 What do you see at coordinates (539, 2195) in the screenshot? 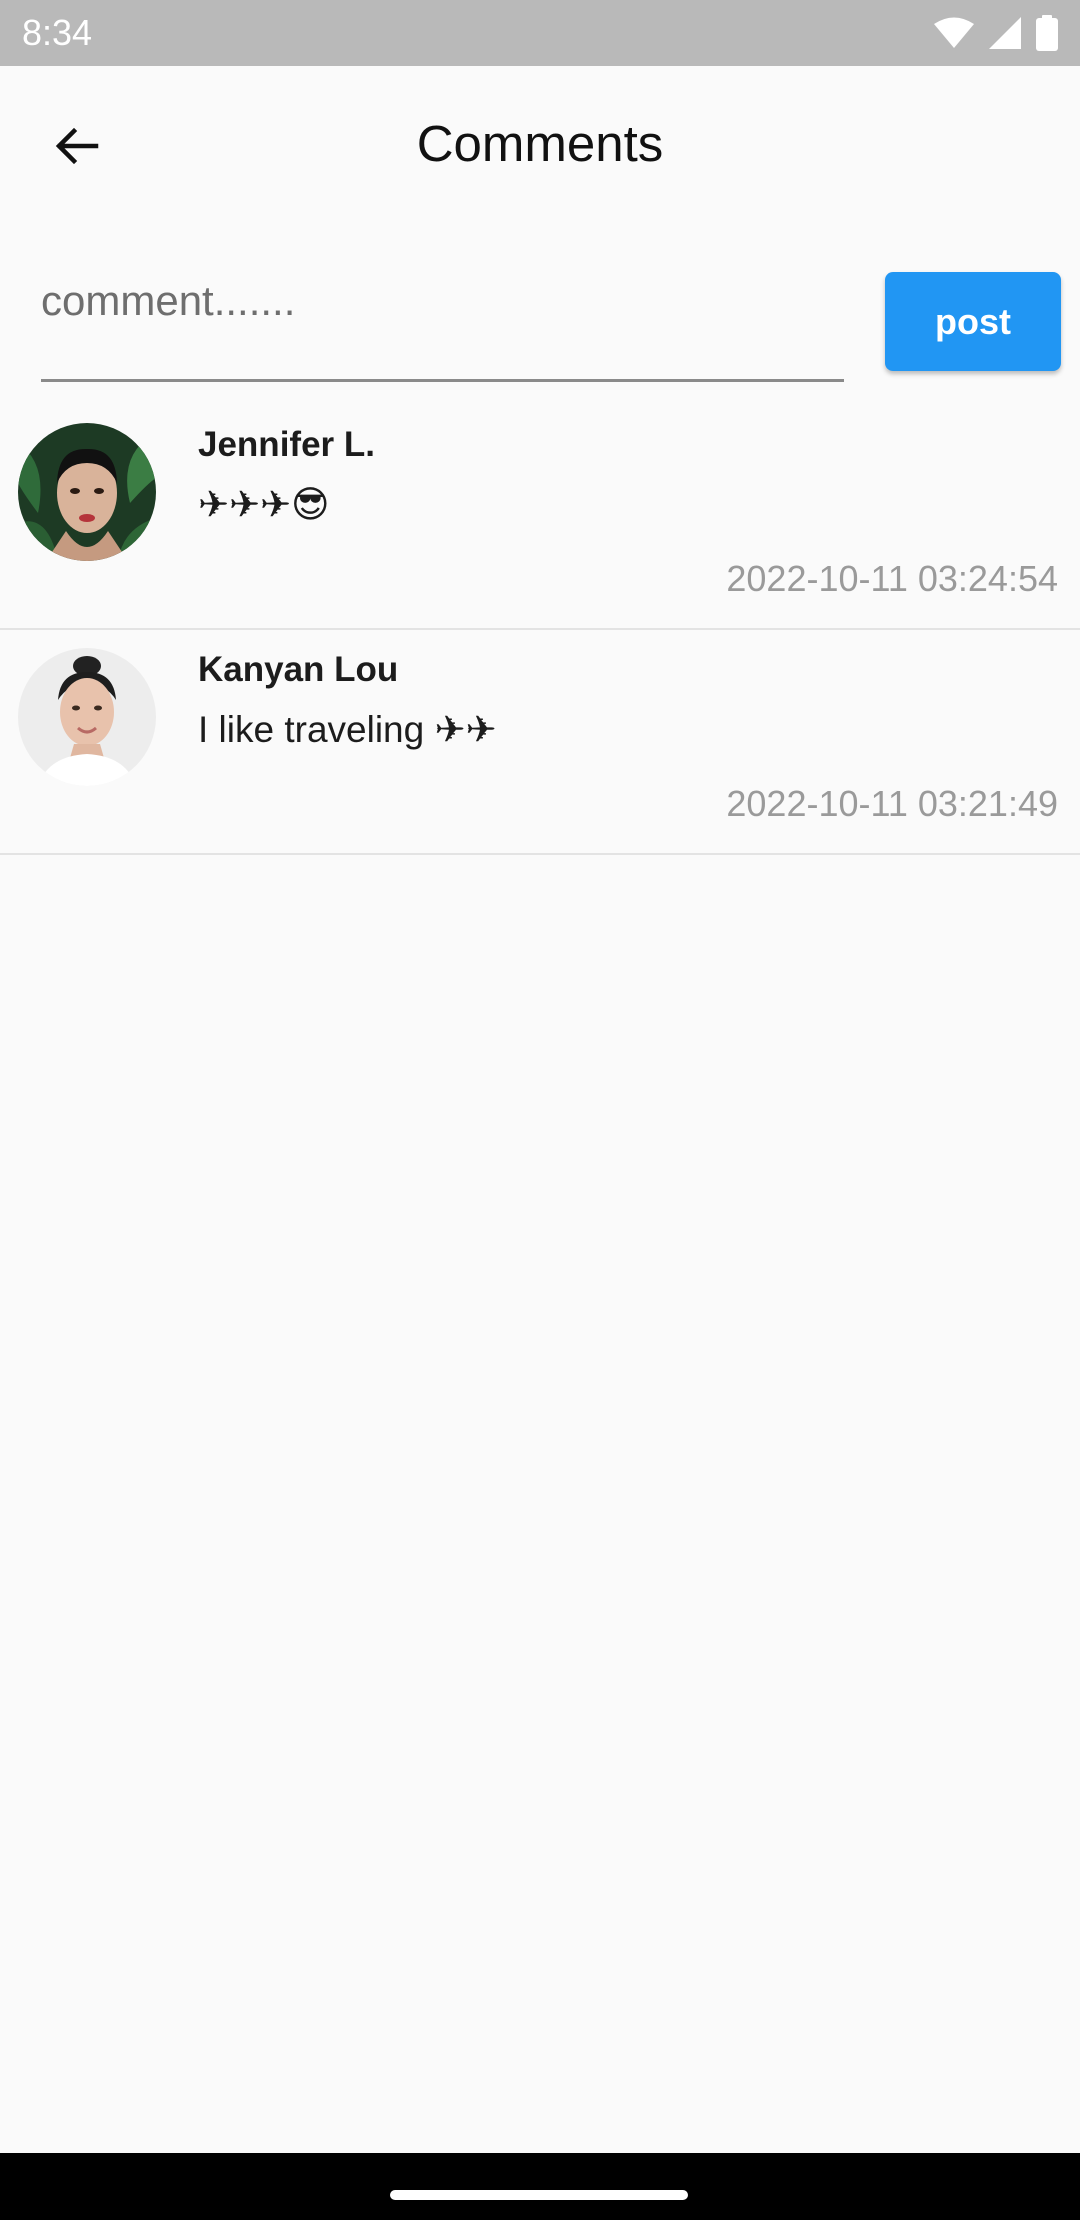
I see `home-indicator` at bounding box center [539, 2195].